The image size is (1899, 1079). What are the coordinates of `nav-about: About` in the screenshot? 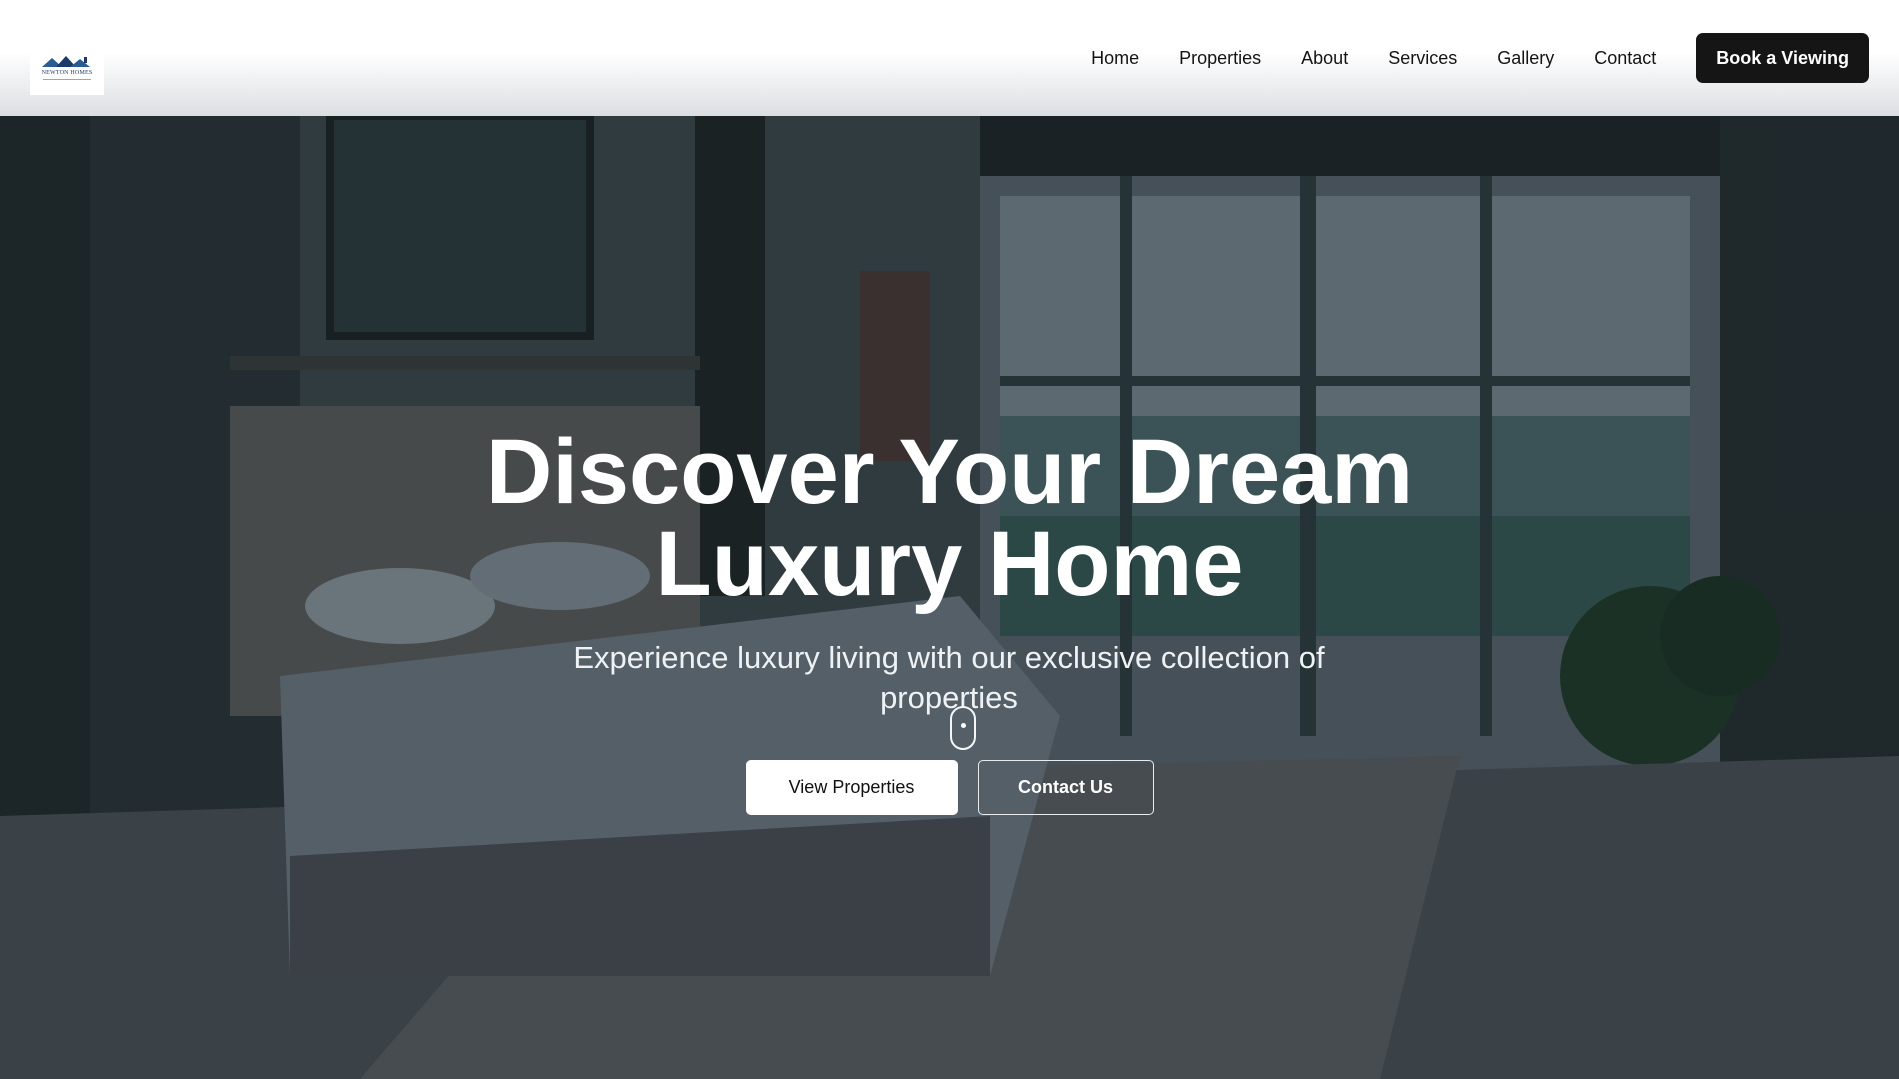 It's located at (1324, 58).